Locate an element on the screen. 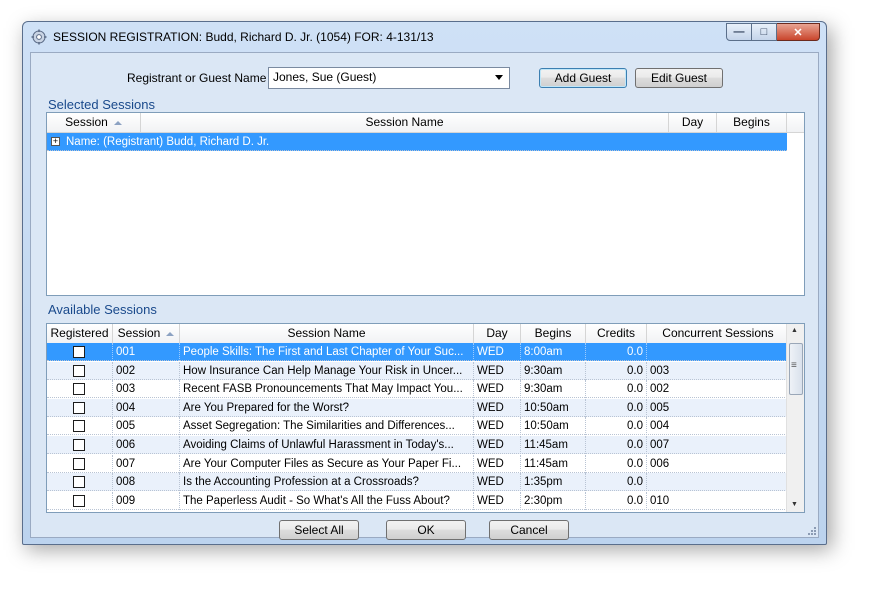 This screenshot has width=883, height=601. session-name-cell: Are You Prepared for the Worst? is located at coordinates (327, 407).